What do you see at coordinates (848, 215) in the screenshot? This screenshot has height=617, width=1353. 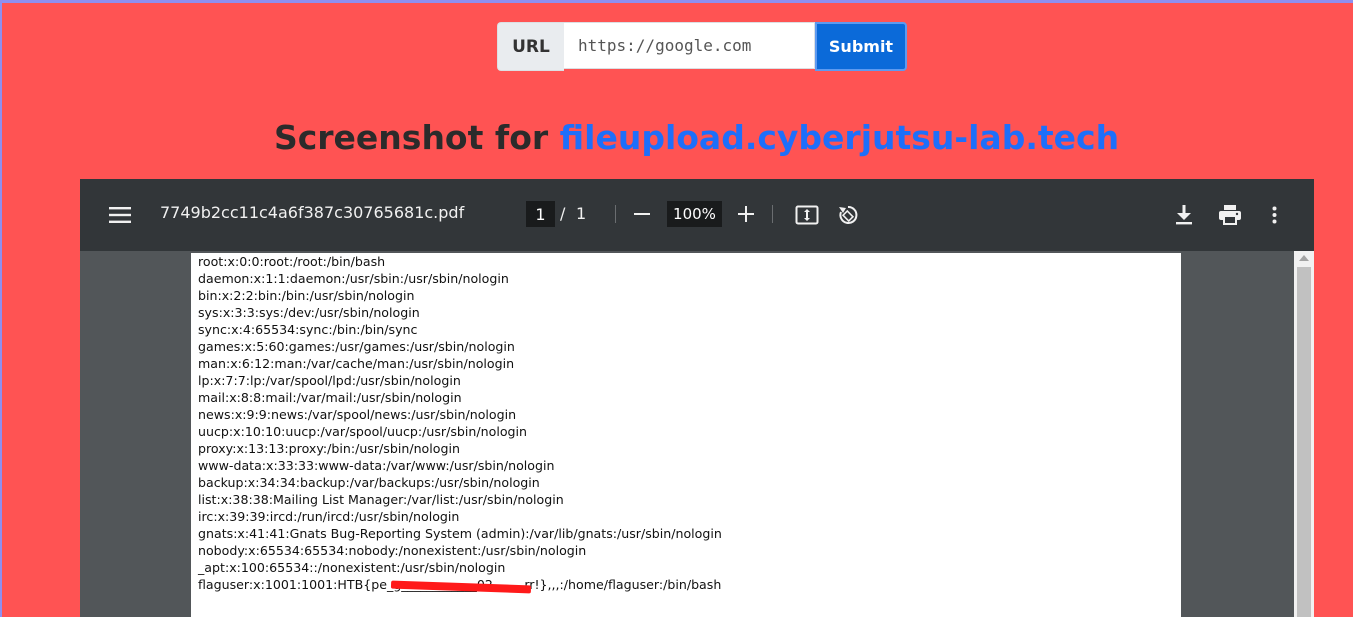 I see `rotate-icon` at bounding box center [848, 215].